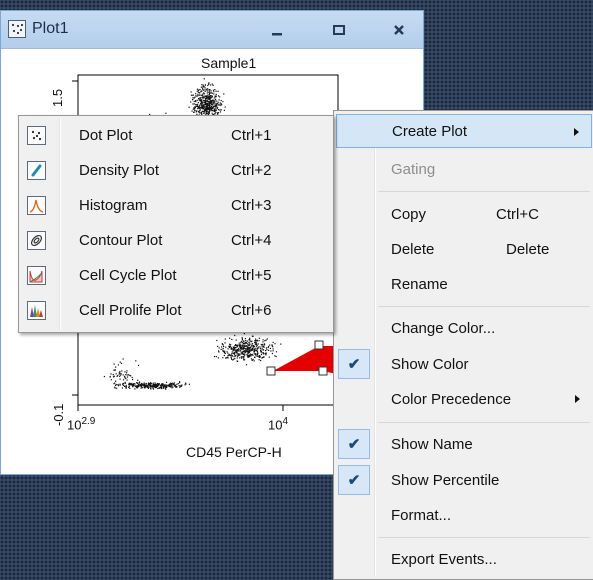 Image resolution: width=593 pixels, height=580 pixels. Describe the element at coordinates (464, 444) in the screenshot. I see `menu-item-show-name: ✔ Show Name` at that location.